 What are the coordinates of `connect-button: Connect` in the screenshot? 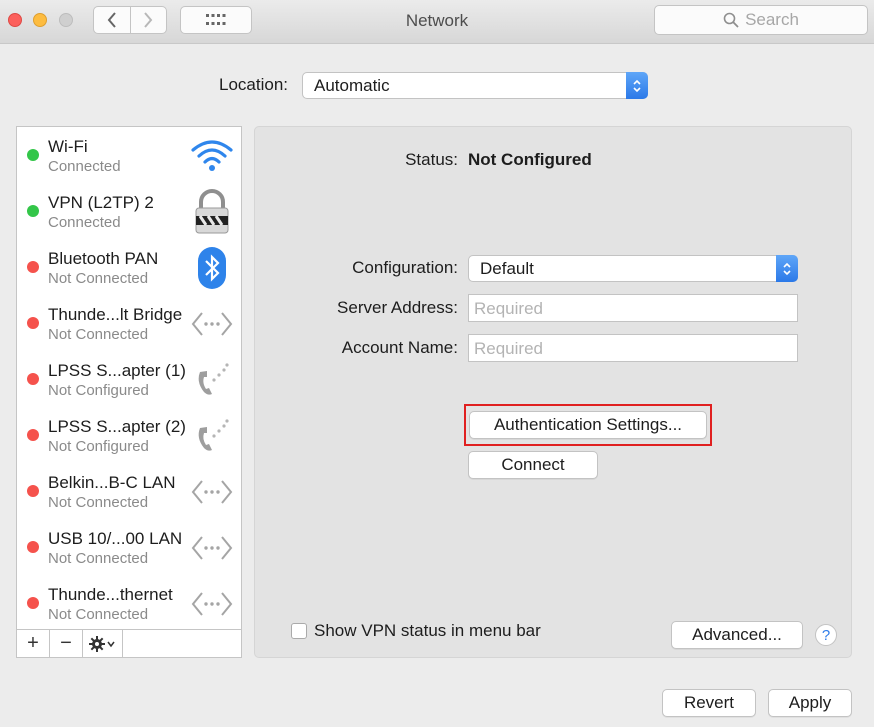 It's located at (533, 465).